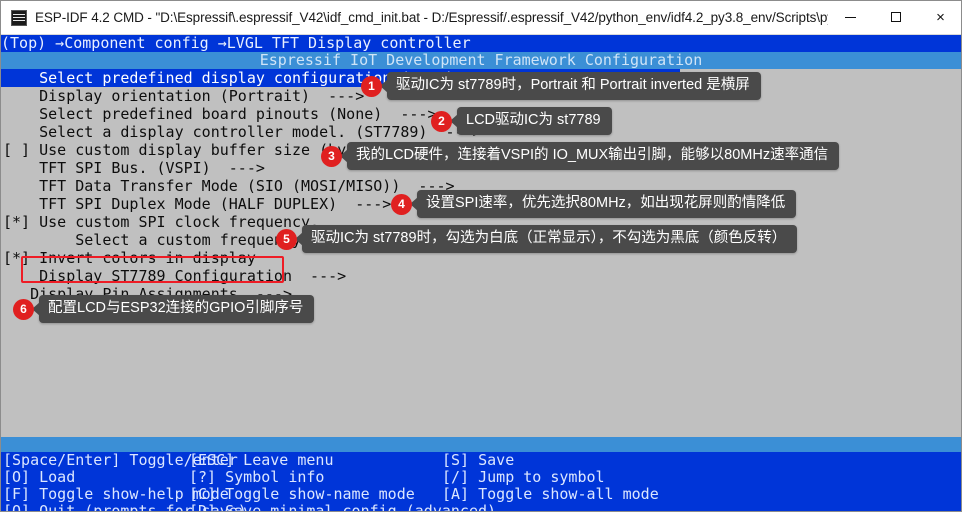 Image resolution: width=962 pixels, height=512 pixels. Describe the element at coordinates (481, 444) in the screenshot. I see `footer-band` at that location.